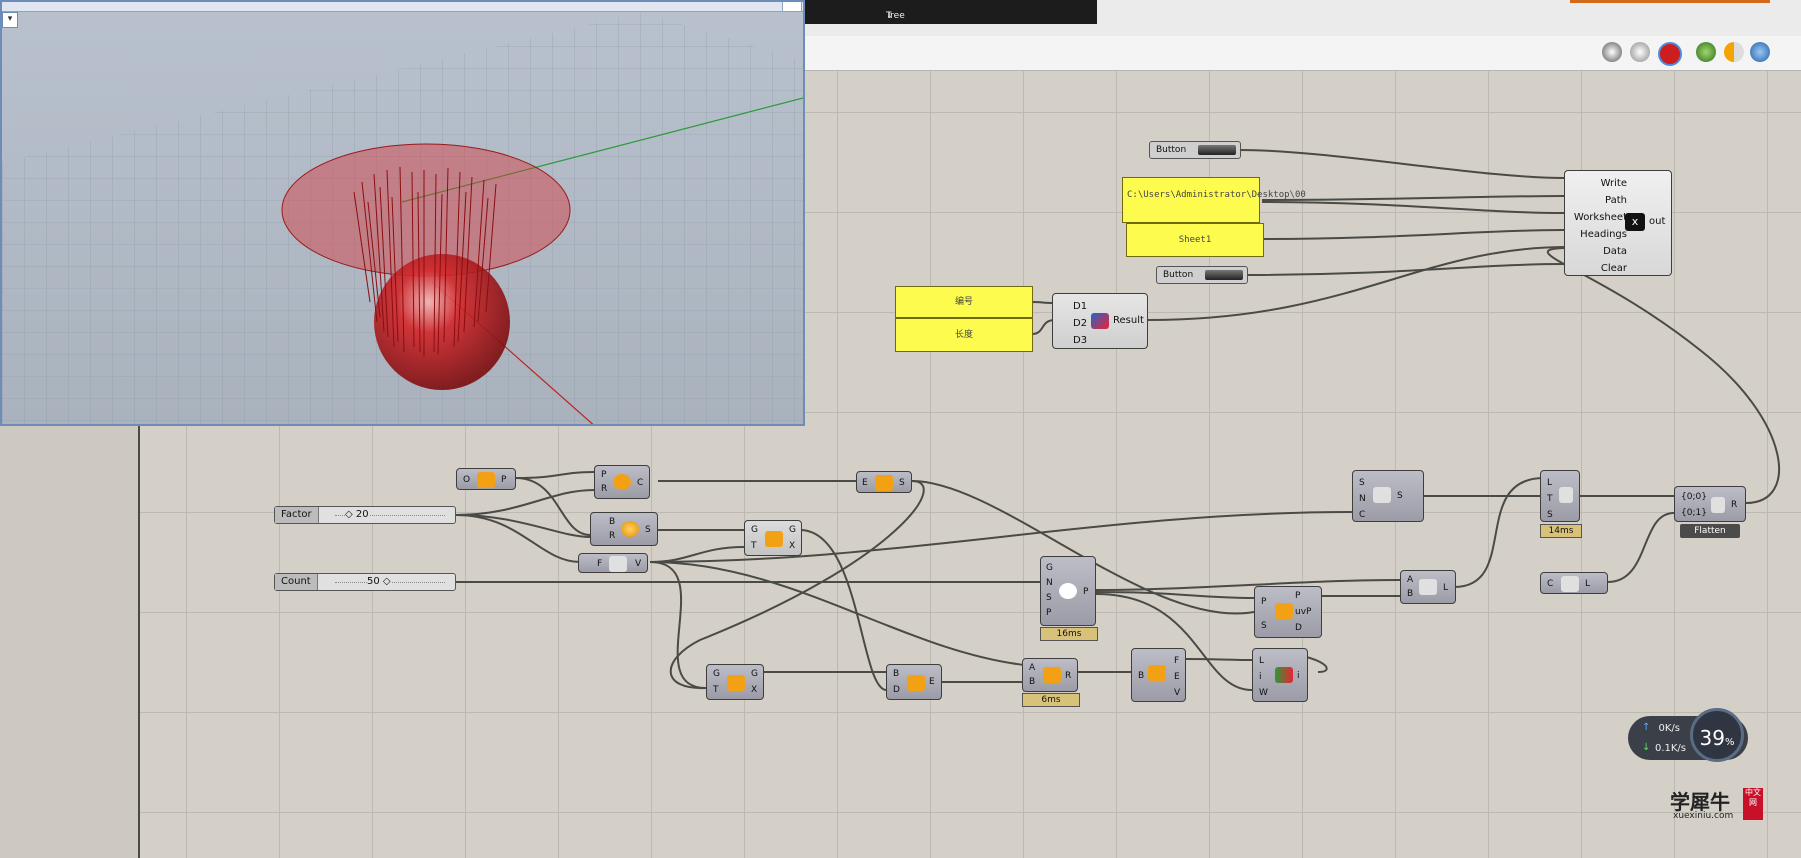 This screenshot has height=858, width=1801. Describe the element at coordinates (486, 479) in the screenshot. I see `xy-plane-component: O P` at that location.